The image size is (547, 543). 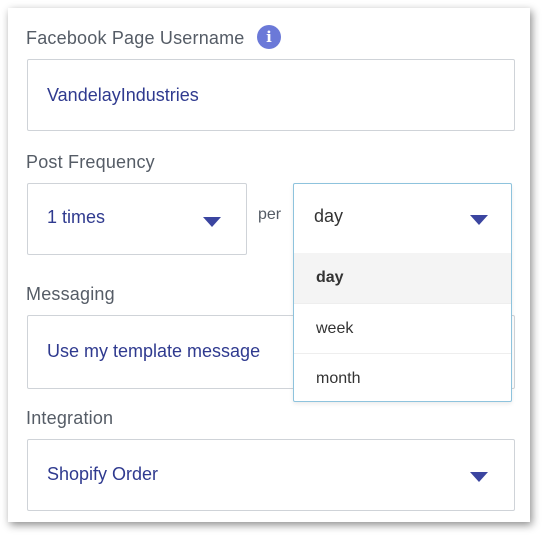 What do you see at coordinates (123, 95) in the screenshot?
I see `facebook-username-value: VandelayIndustries` at bounding box center [123, 95].